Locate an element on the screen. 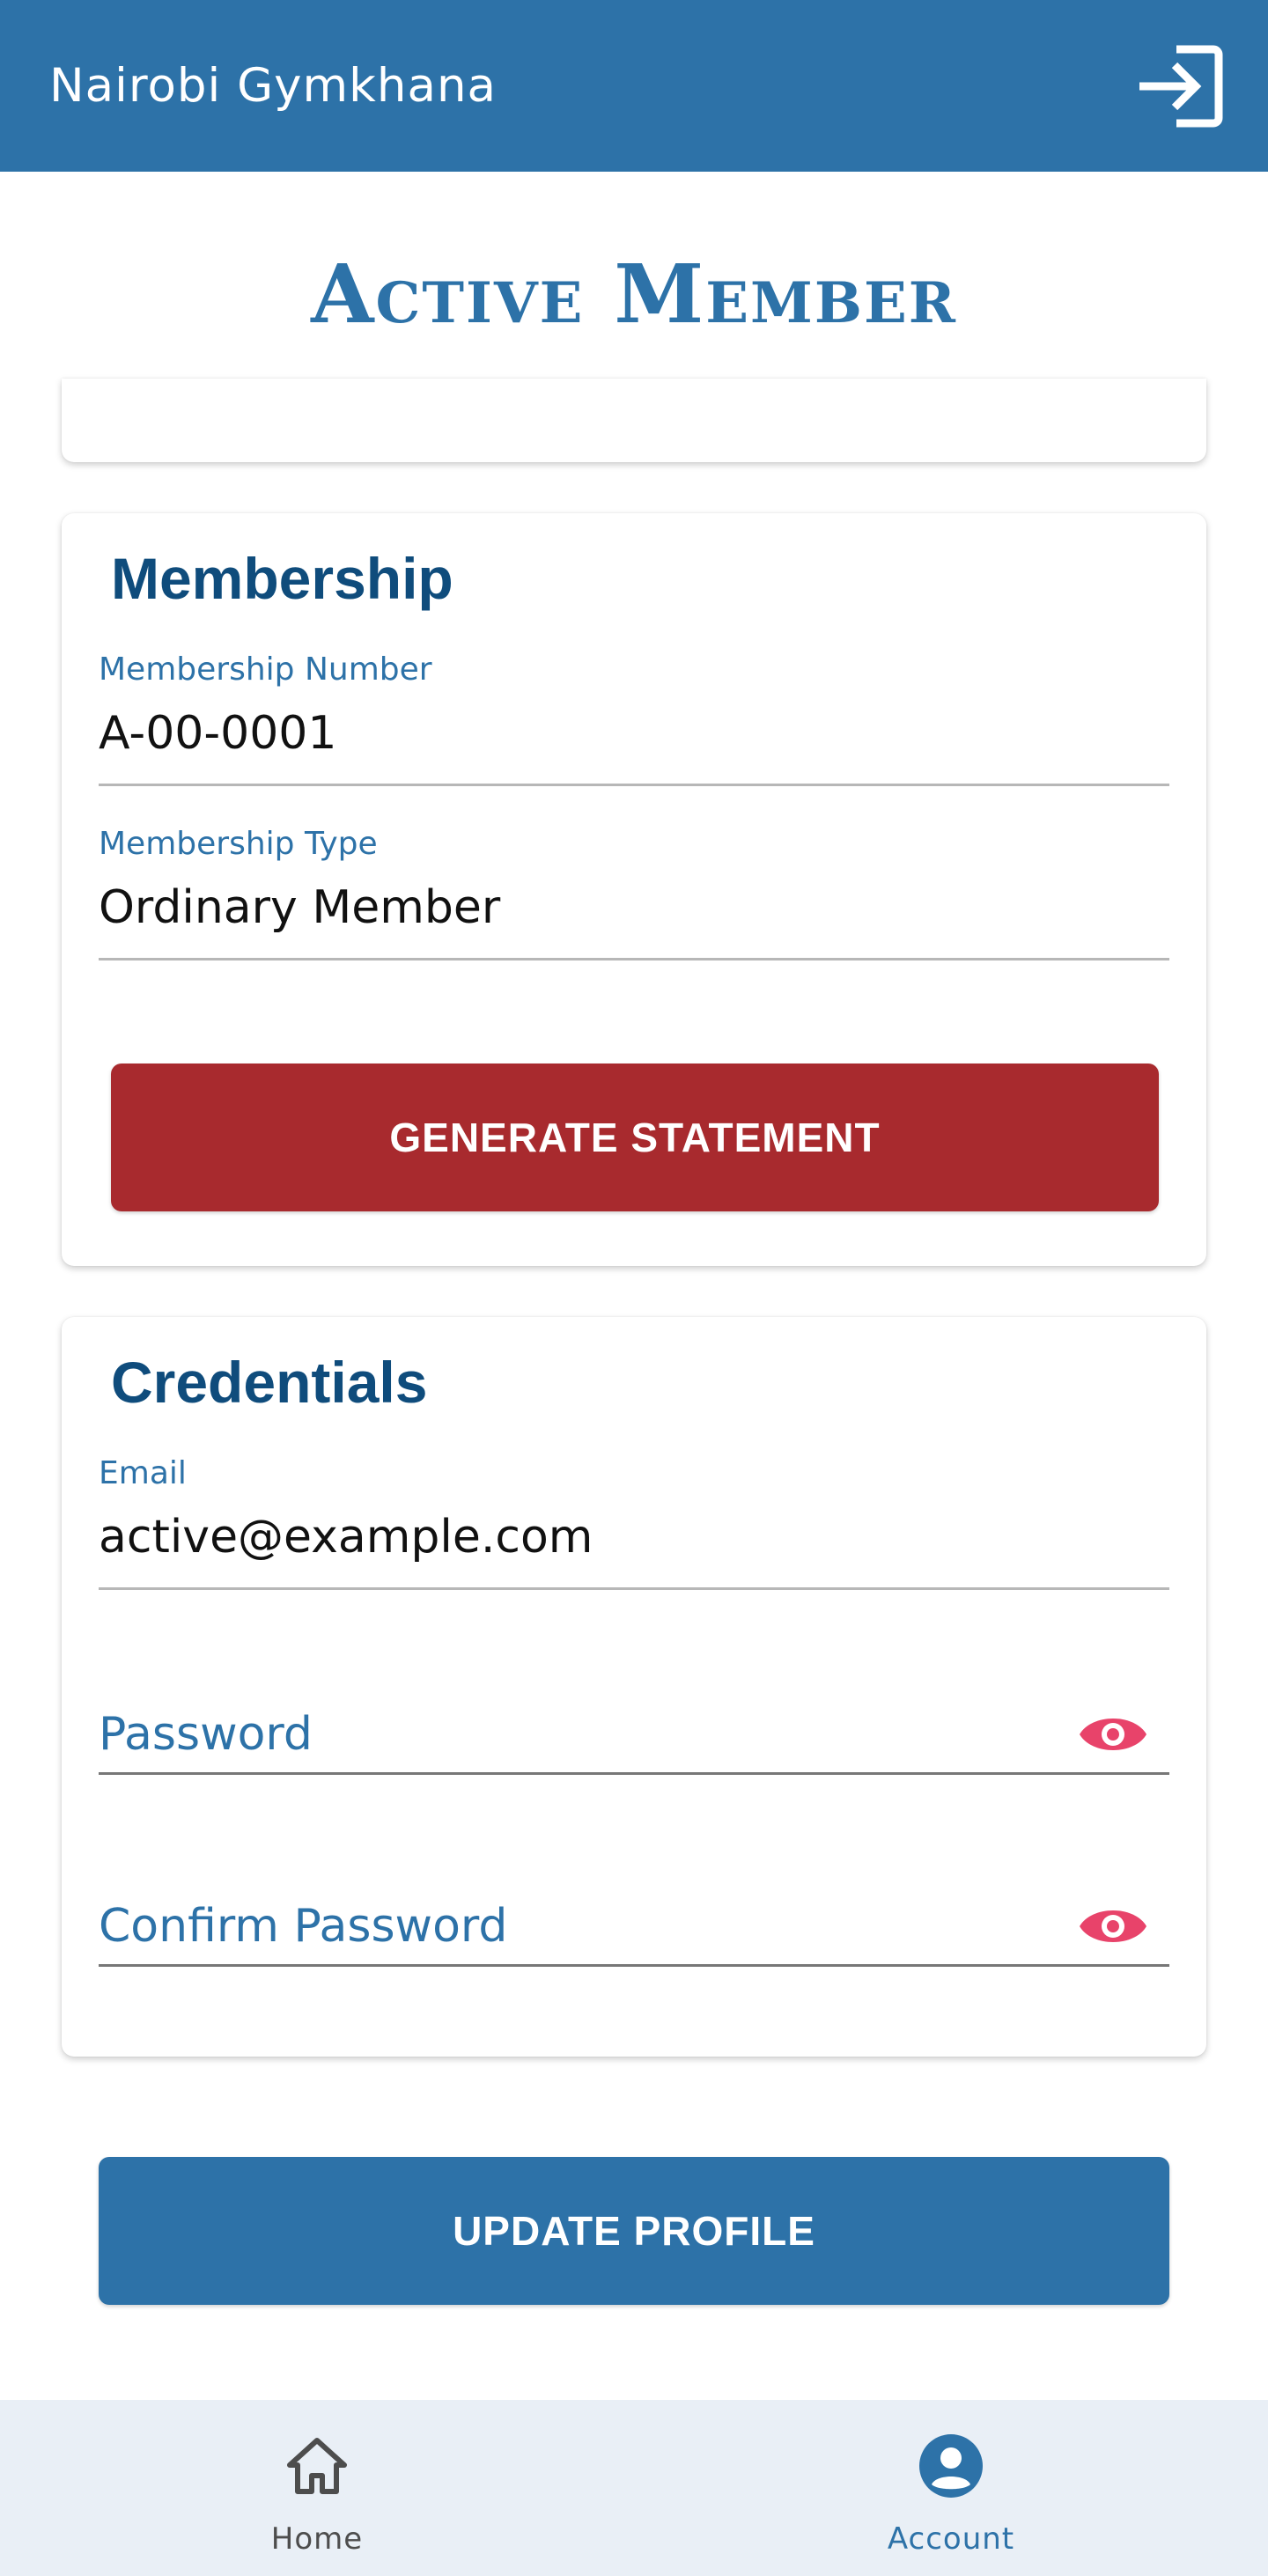 Image resolution: width=1268 pixels, height=2576 pixels. page-title: Active Member is located at coordinates (634, 294).